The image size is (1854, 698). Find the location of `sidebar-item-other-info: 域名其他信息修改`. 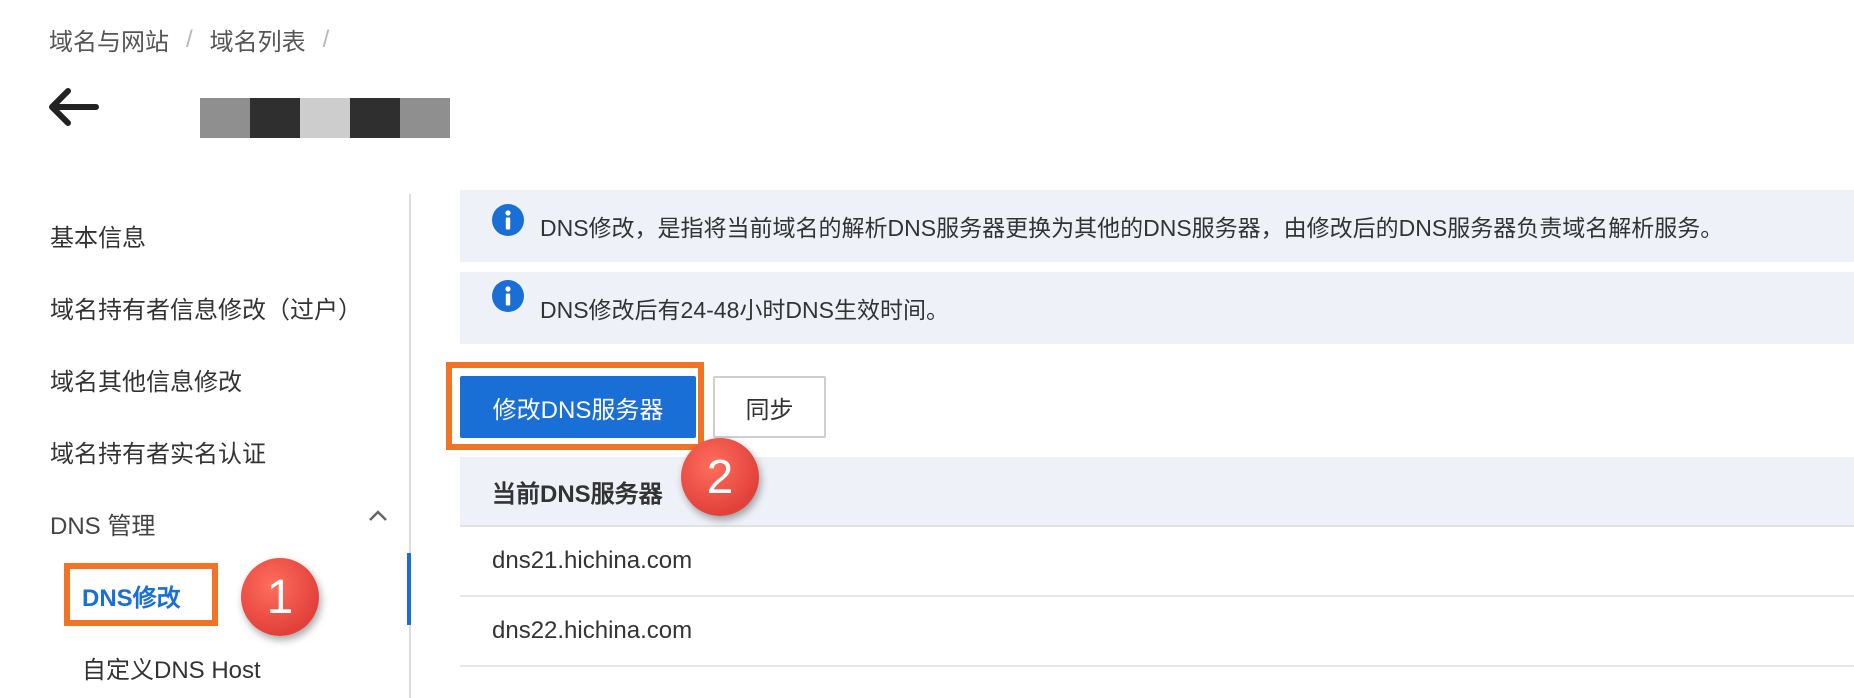

sidebar-item-other-info: 域名其他信息修改 is located at coordinates (146, 379).